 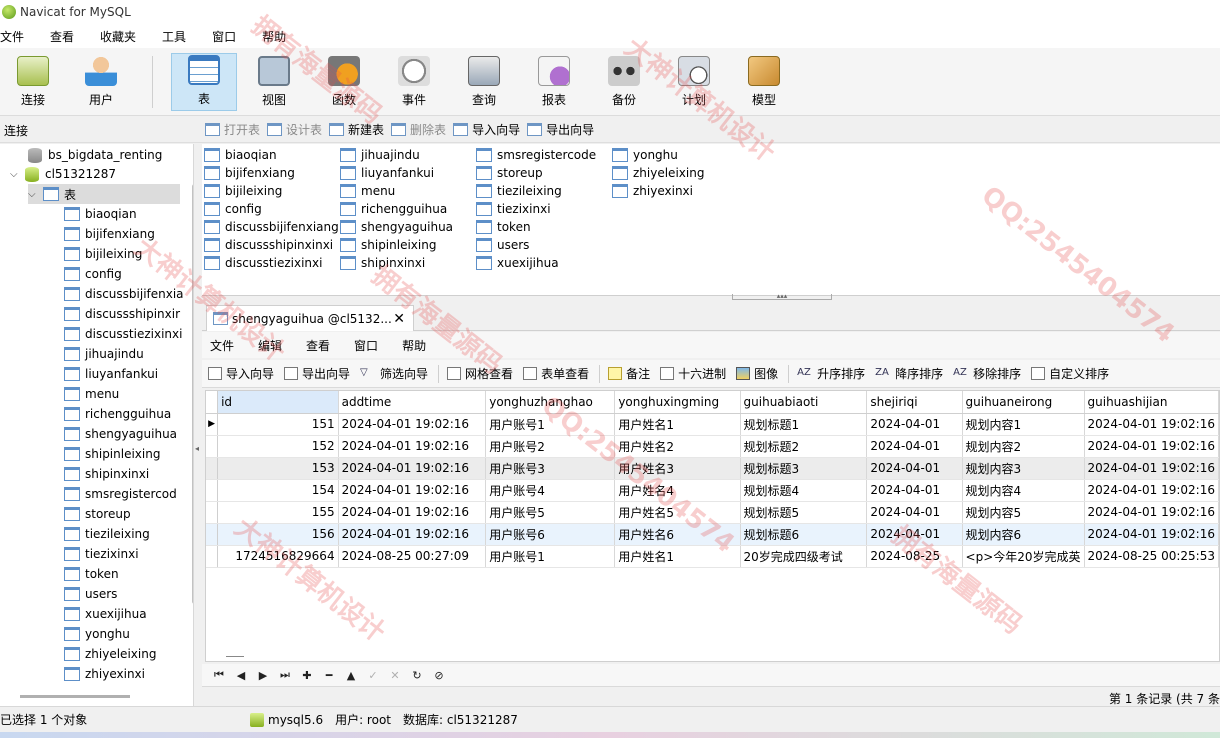 I want to click on table-cell: 156, so click(x=278, y=534).